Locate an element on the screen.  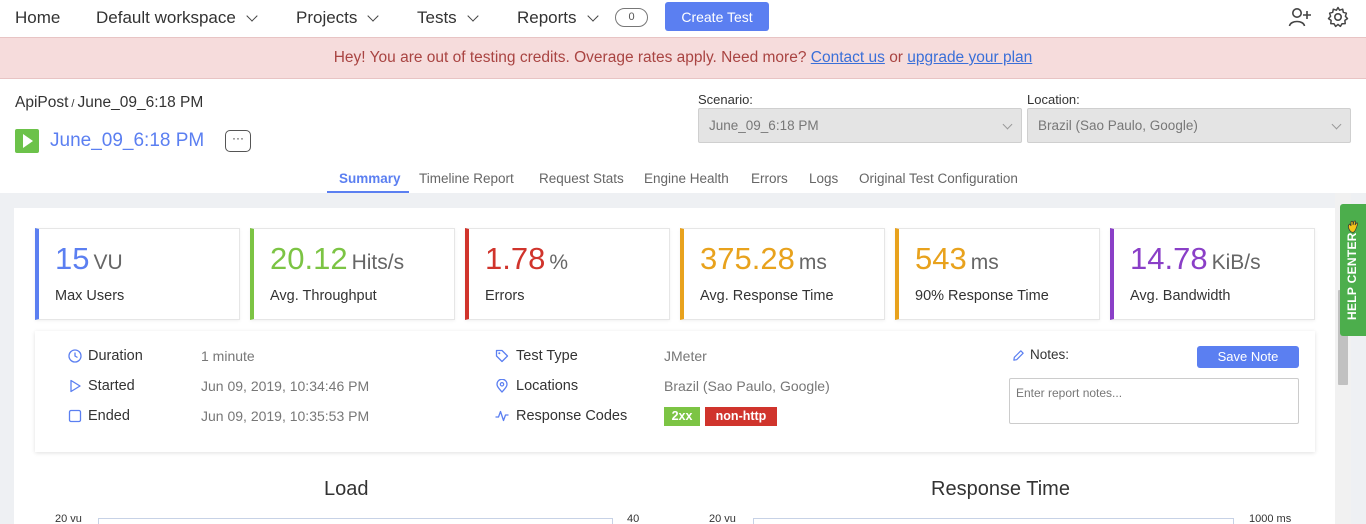
play-icon is located at coordinates (27, 141).